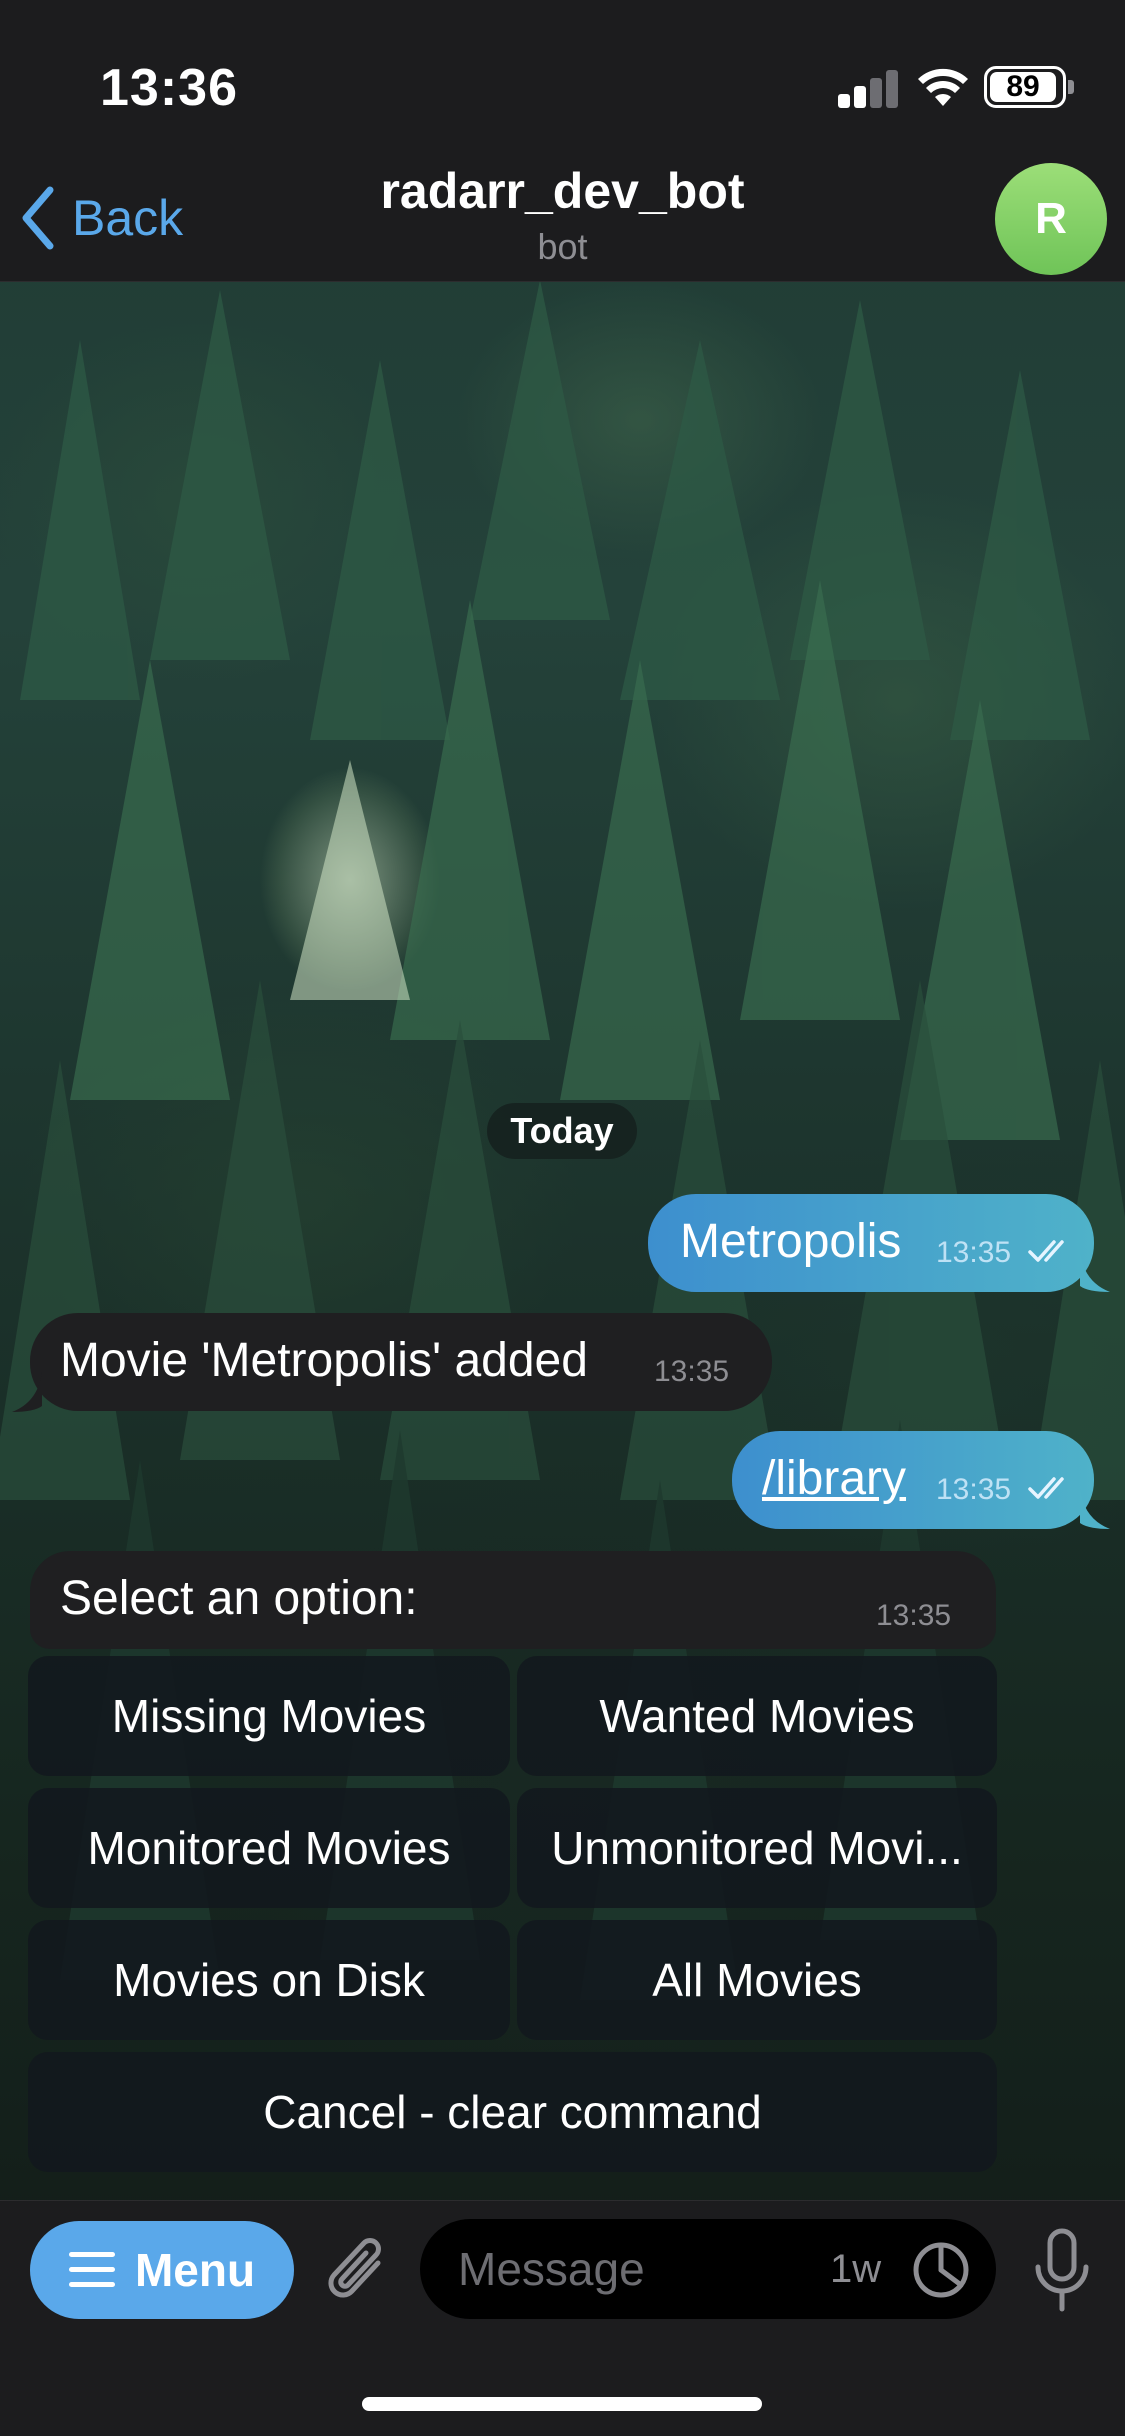 Image resolution: width=1125 pixels, height=2436 pixels. Describe the element at coordinates (324, 1360) in the screenshot. I see `message-text: Movie 'Metropolis' added` at that location.